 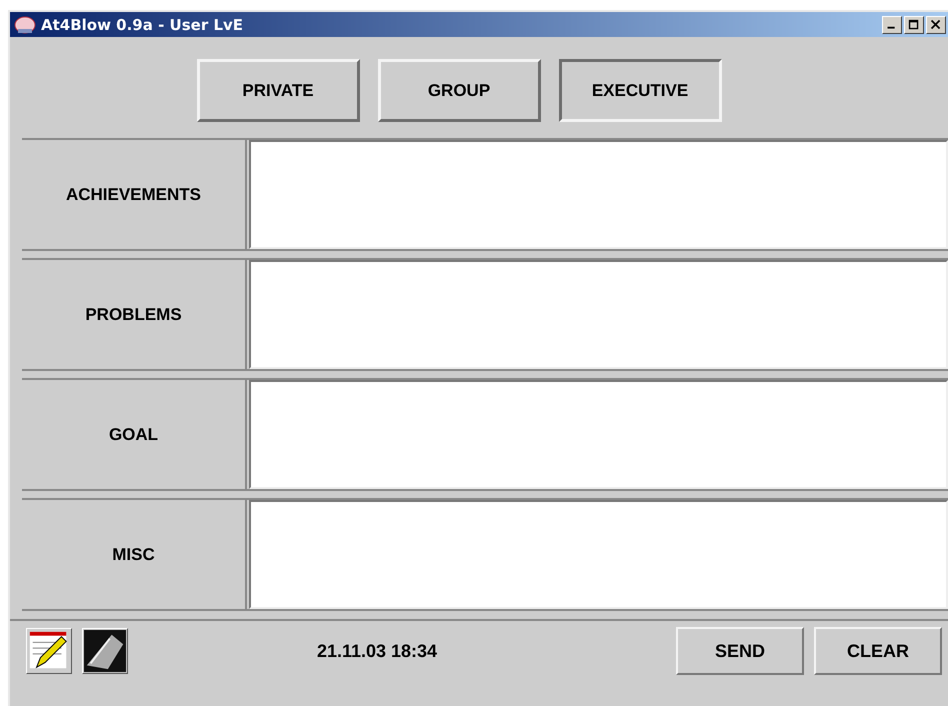 What do you see at coordinates (134, 554) in the screenshot?
I see `section-label: MISC` at bounding box center [134, 554].